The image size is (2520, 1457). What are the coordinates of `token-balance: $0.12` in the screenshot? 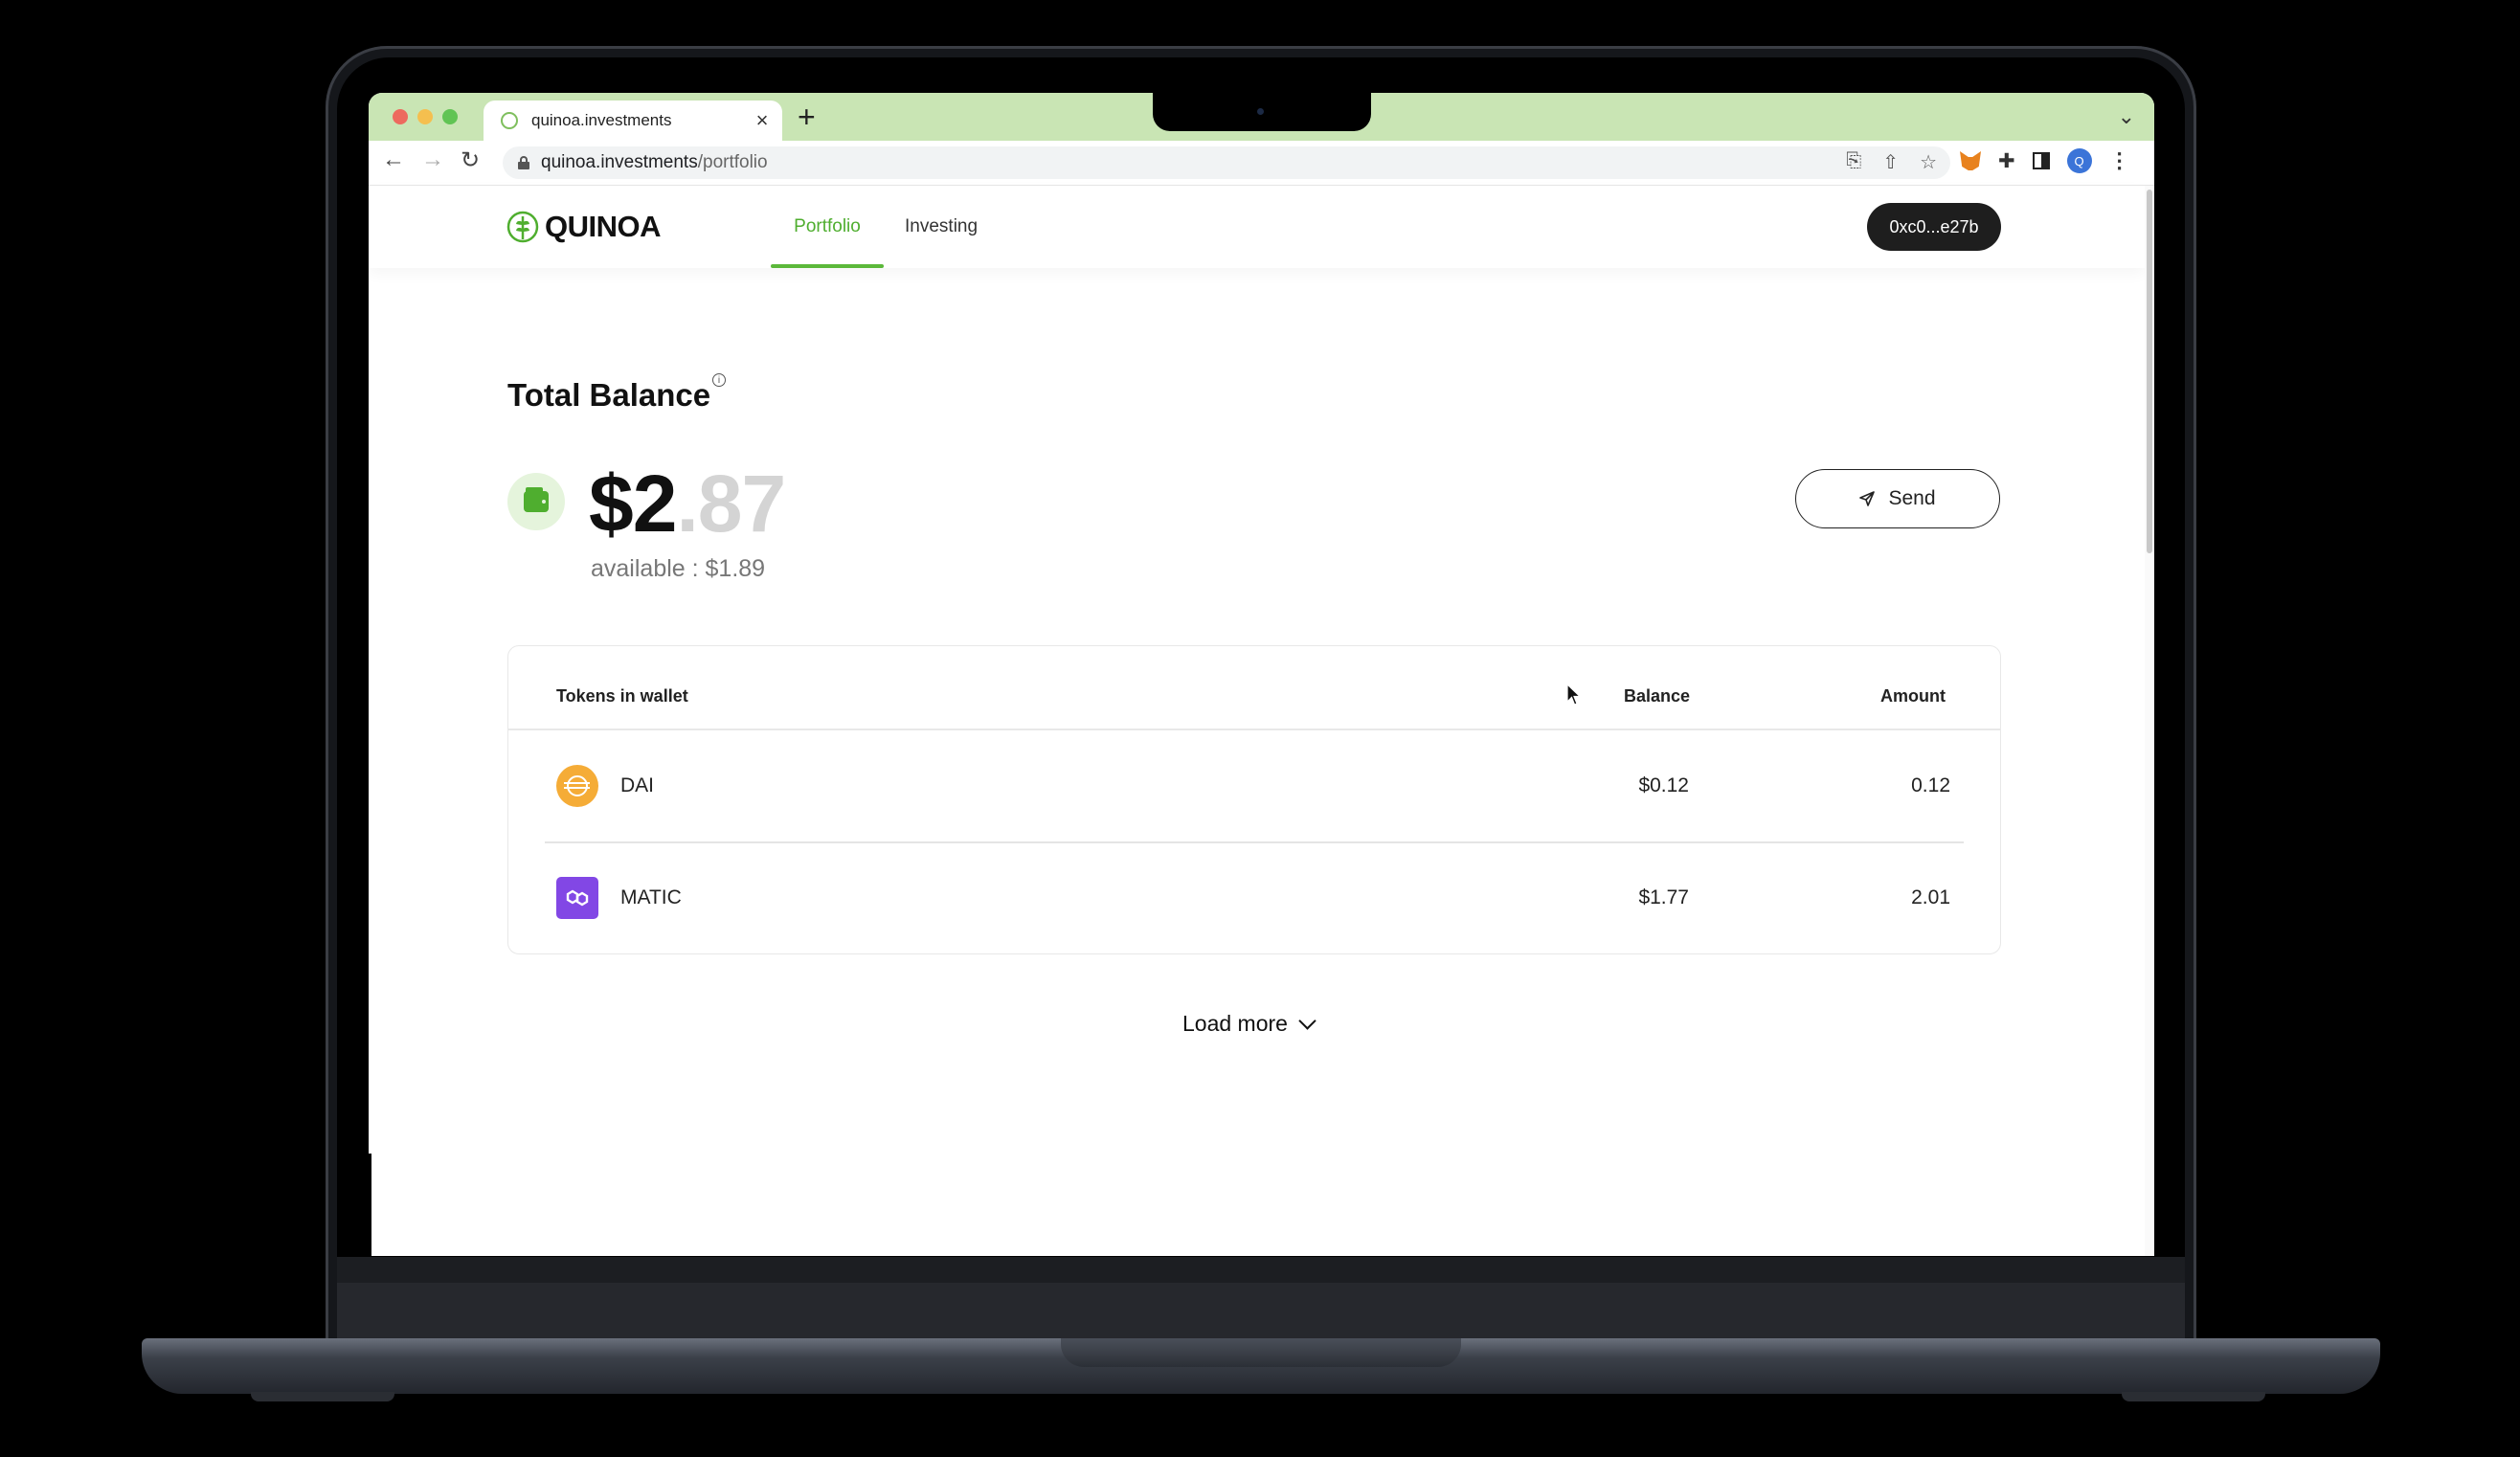 It's located at (1664, 785).